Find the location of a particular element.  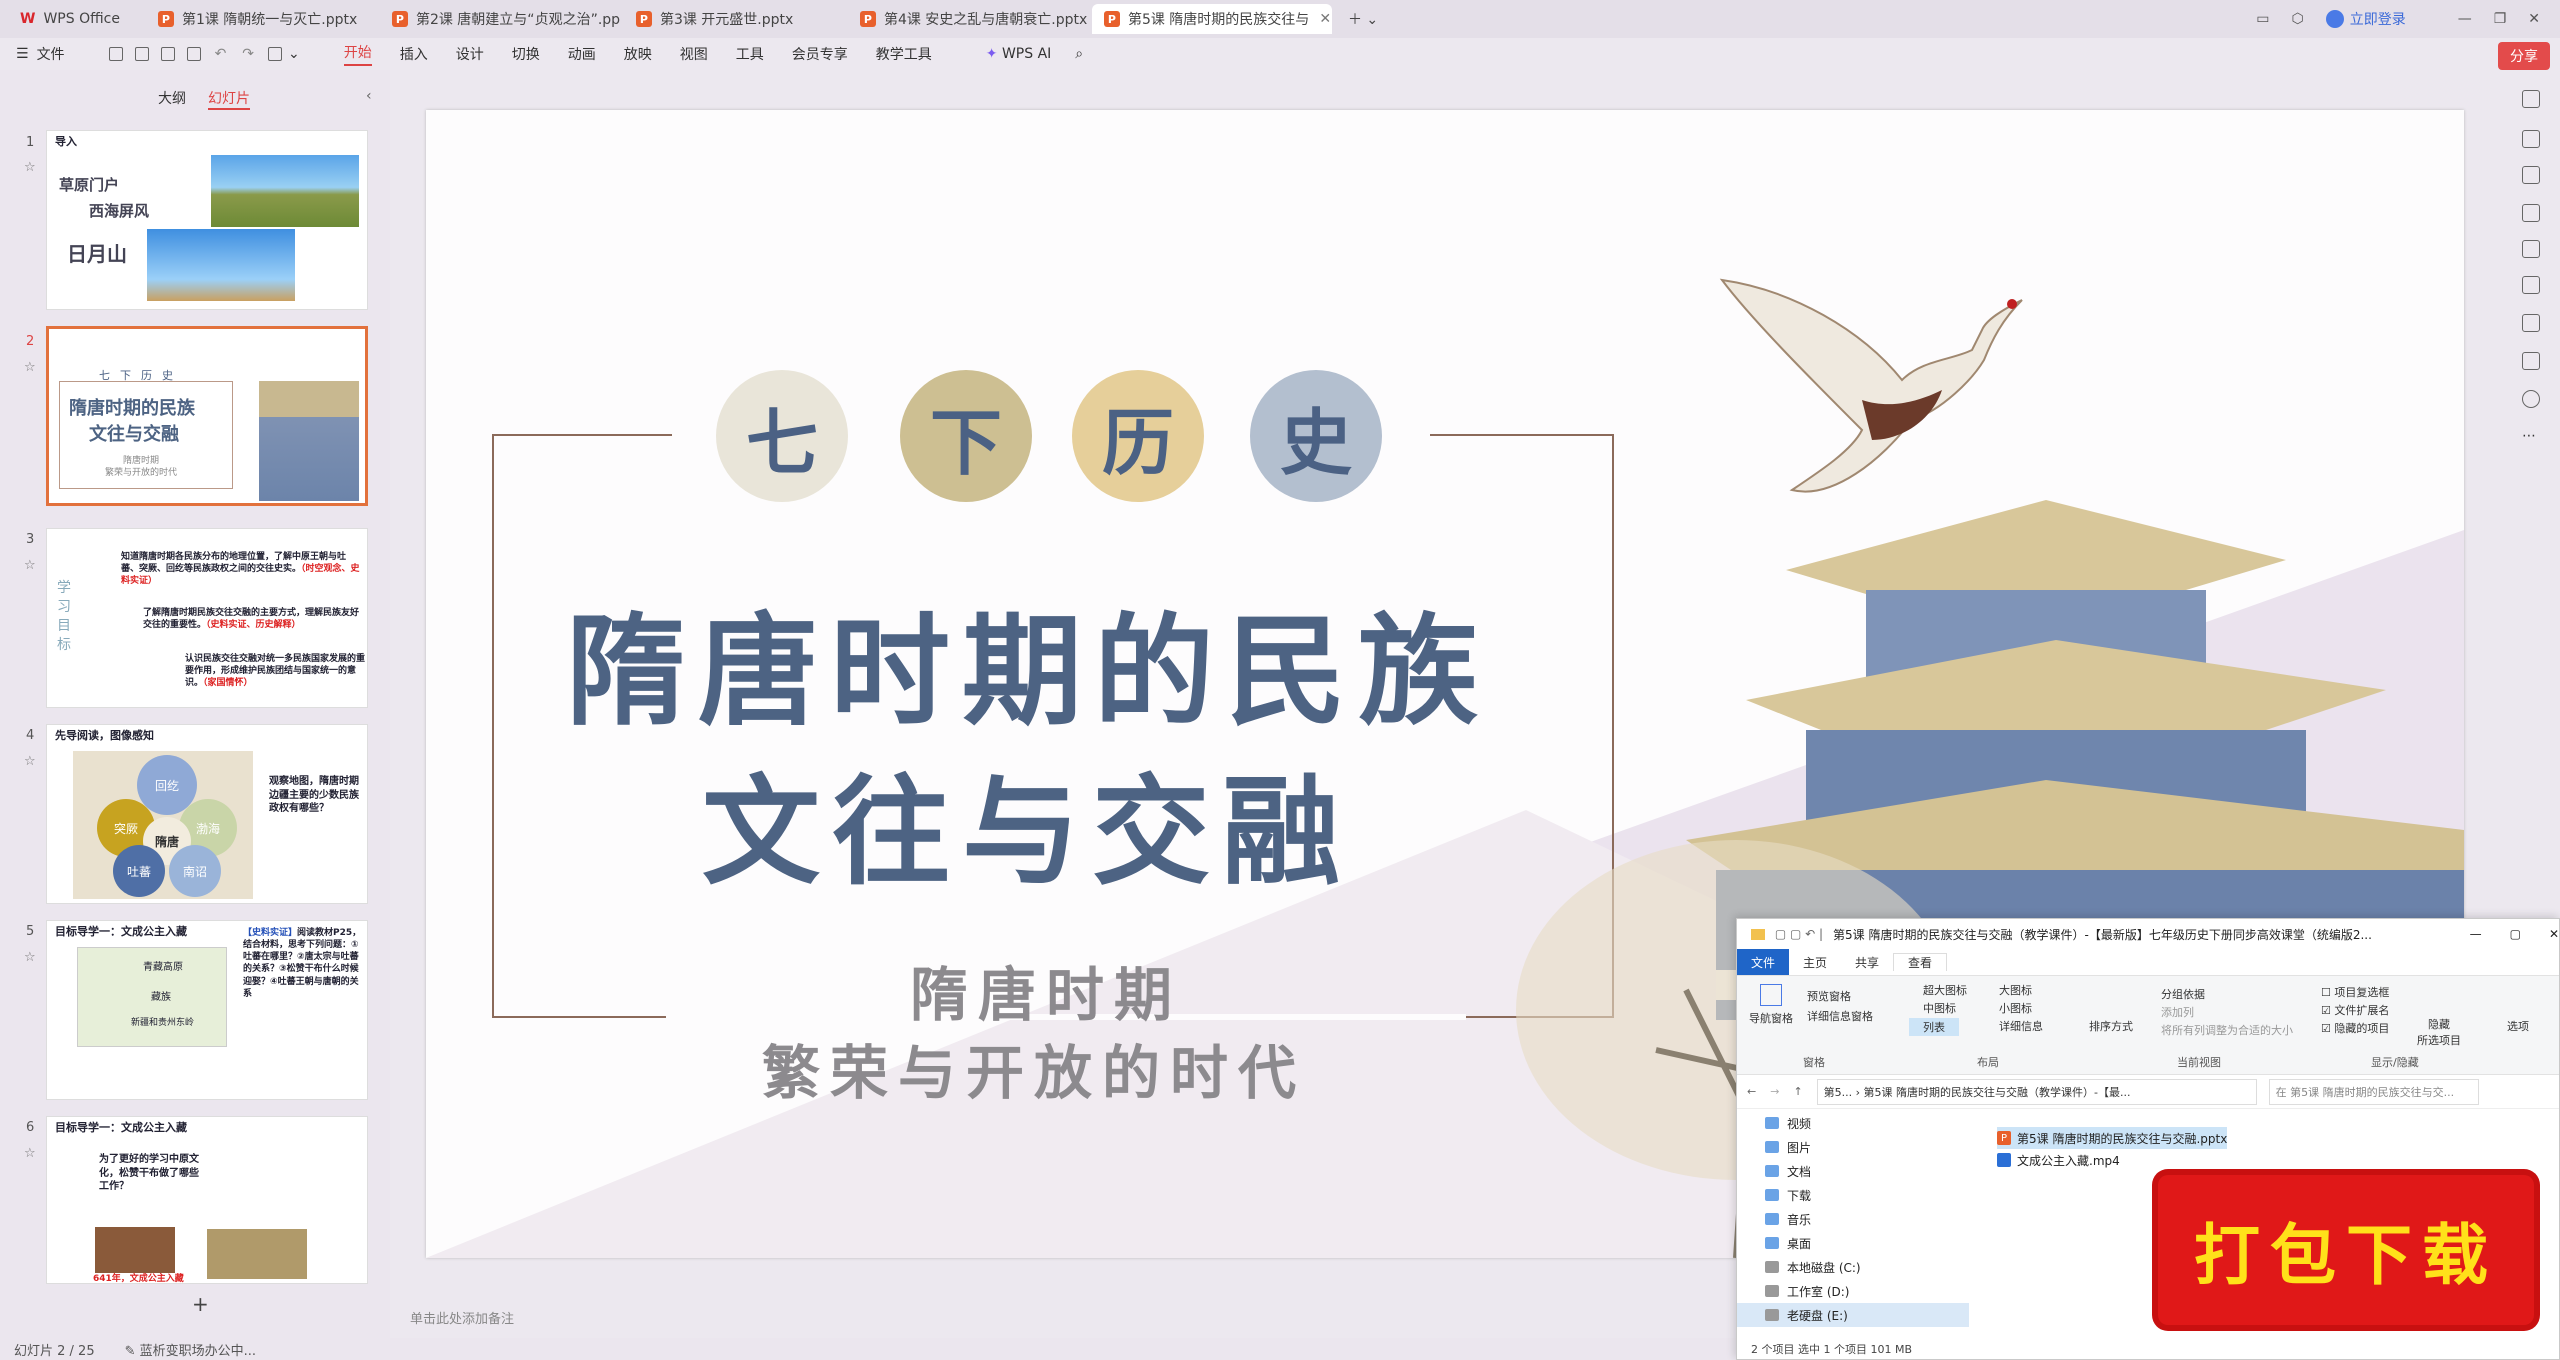

search-icon: ⌕ is located at coordinates (1079, 54).